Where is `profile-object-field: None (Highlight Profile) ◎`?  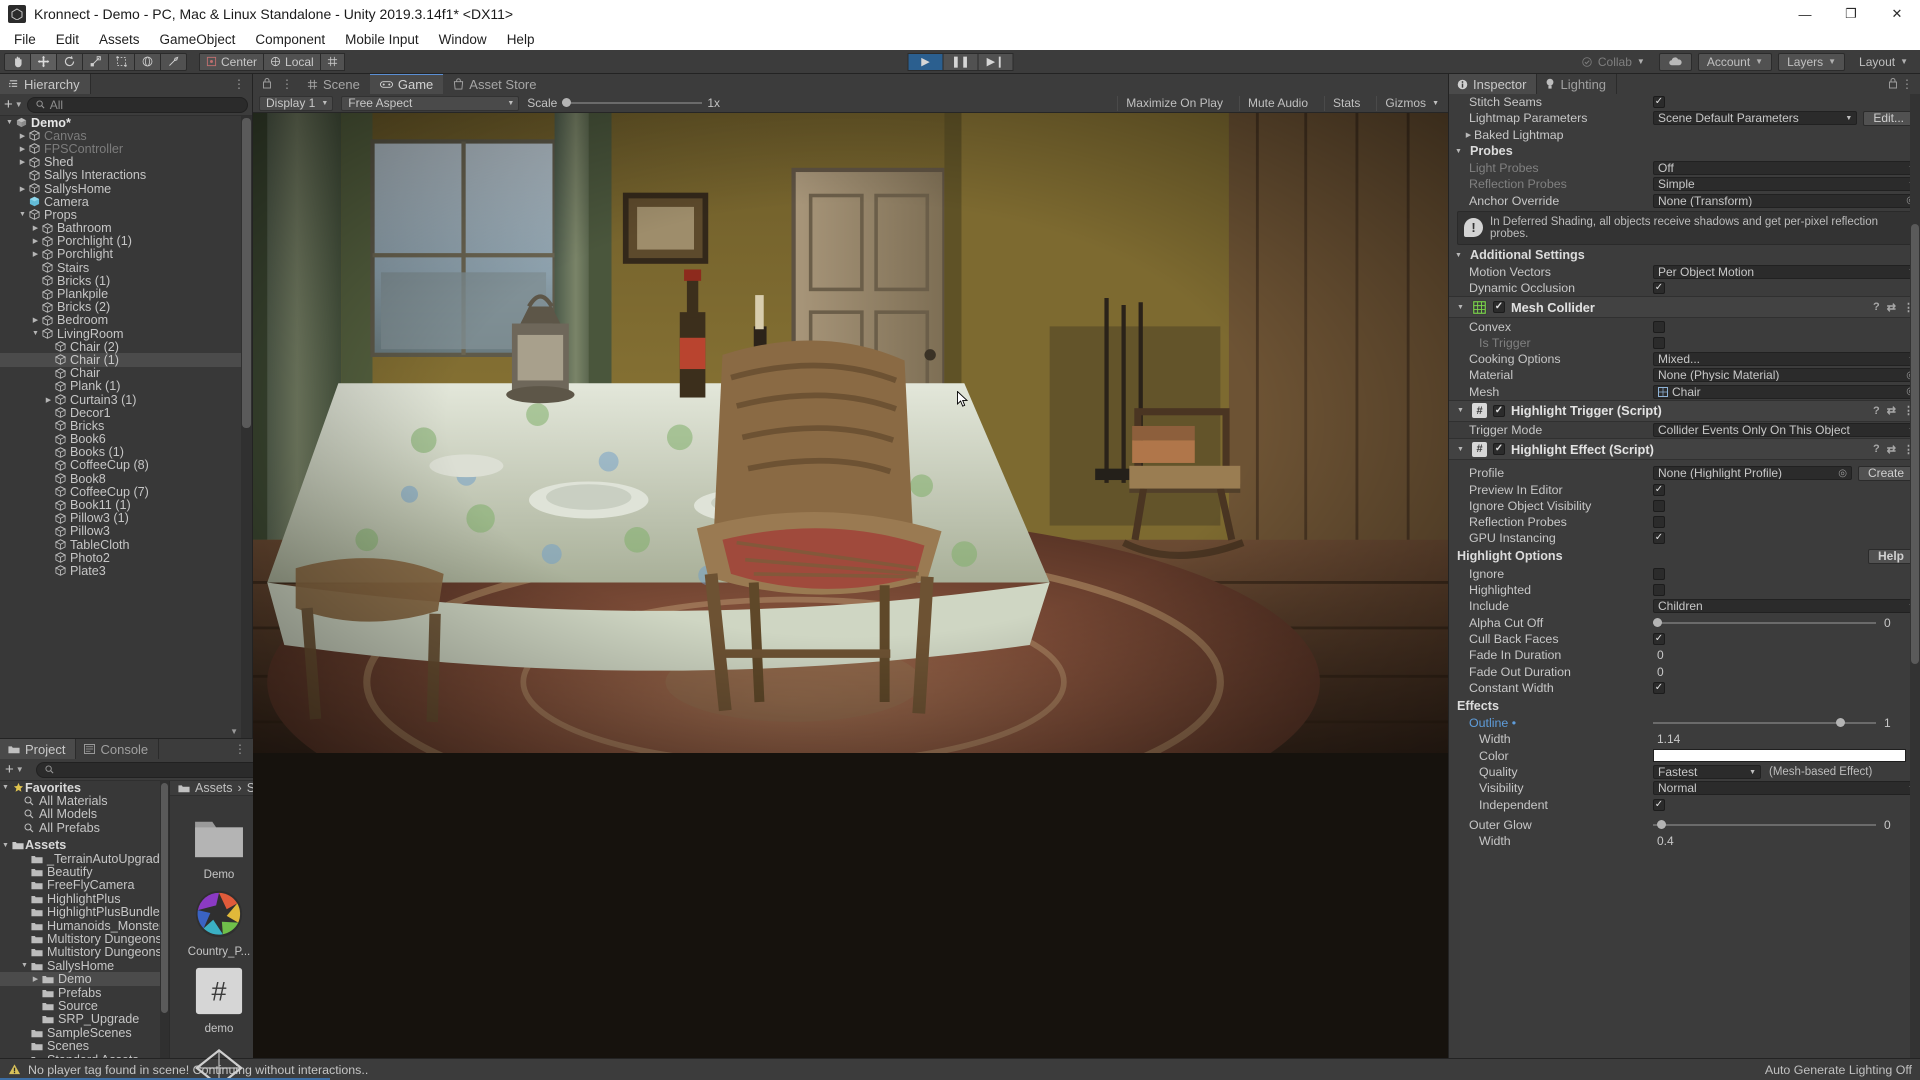 profile-object-field: None (Highlight Profile) ◎ is located at coordinates (1752, 473).